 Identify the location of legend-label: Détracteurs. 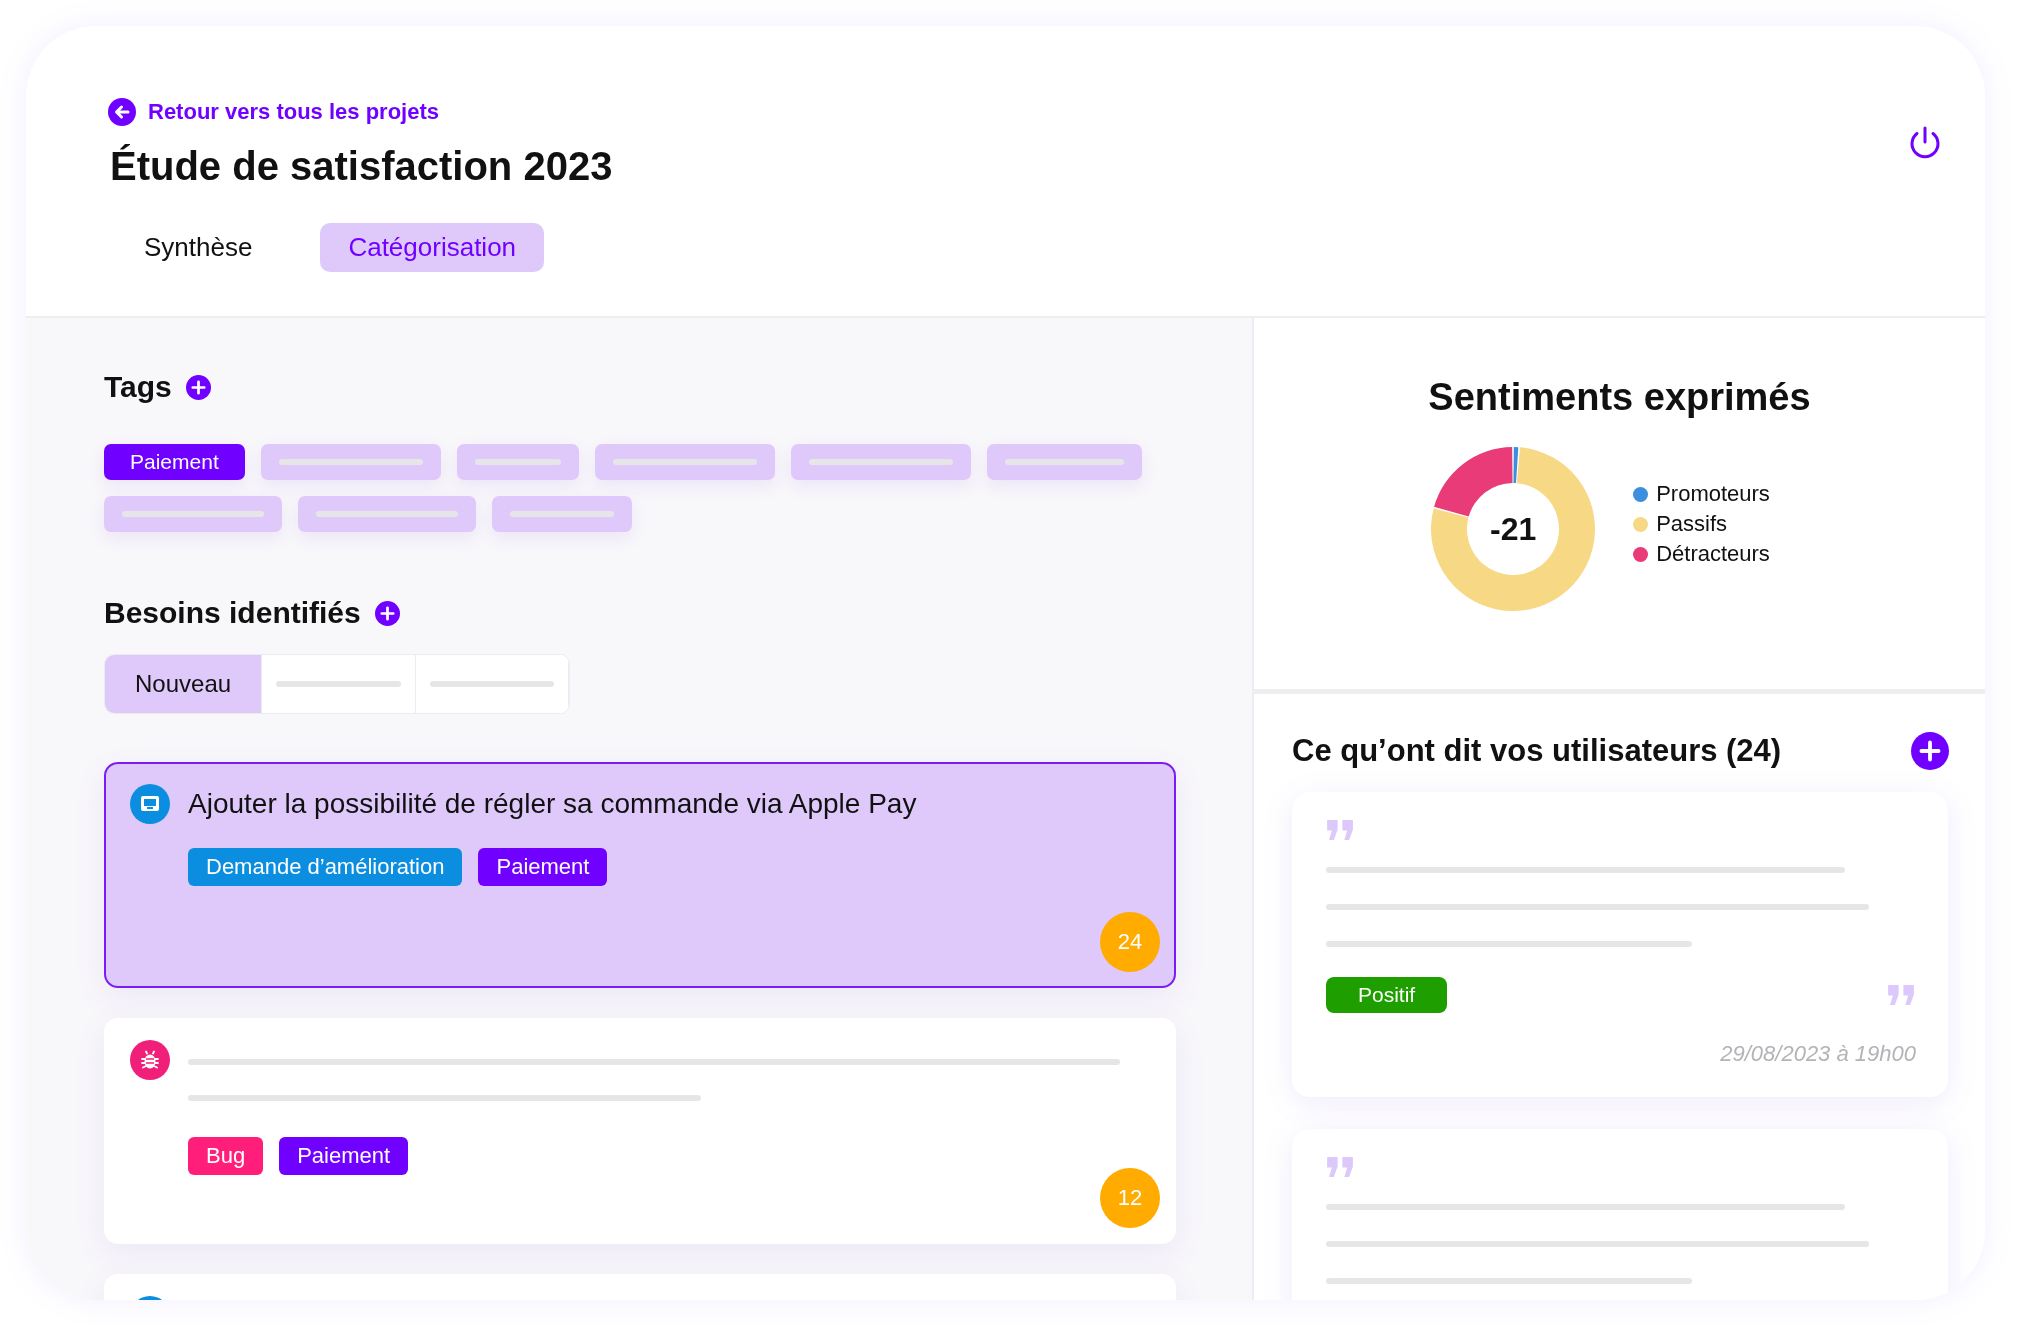
(1713, 554).